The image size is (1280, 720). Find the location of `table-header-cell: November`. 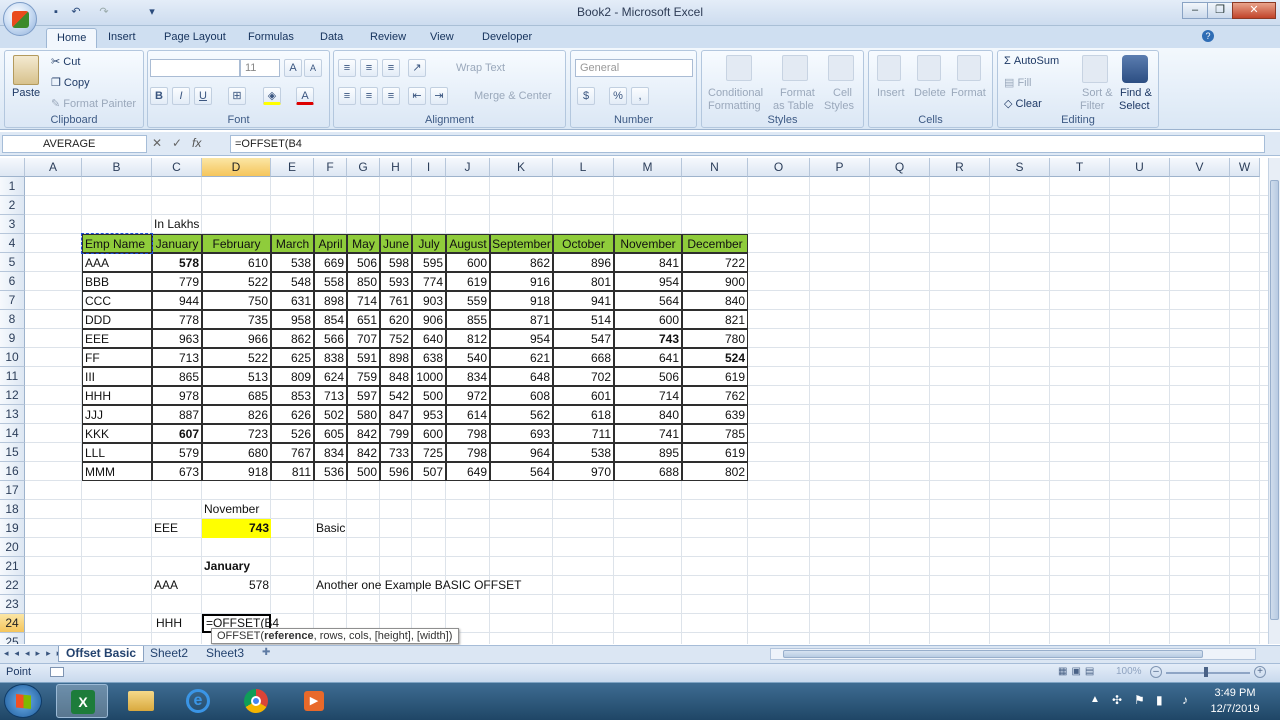

table-header-cell: November is located at coordinates (648, 243).